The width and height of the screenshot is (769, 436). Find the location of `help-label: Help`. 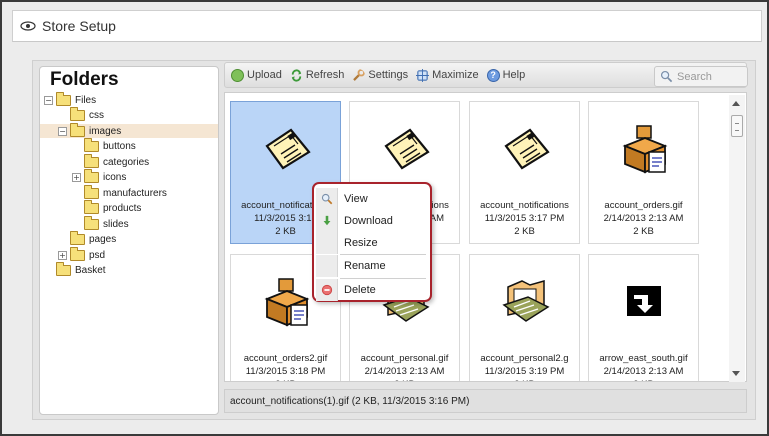

help-label: Help is located at coordinates (514, 75).